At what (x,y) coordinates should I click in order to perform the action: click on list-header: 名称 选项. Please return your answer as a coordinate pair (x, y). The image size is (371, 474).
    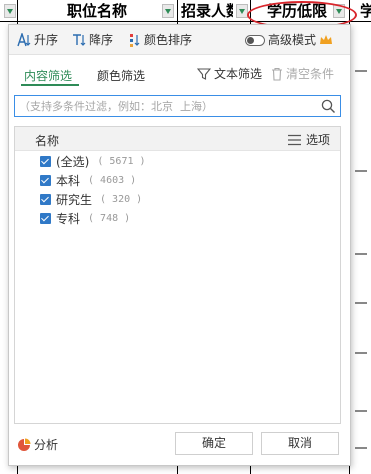
    Looking at the image, I should click on (177, 139).